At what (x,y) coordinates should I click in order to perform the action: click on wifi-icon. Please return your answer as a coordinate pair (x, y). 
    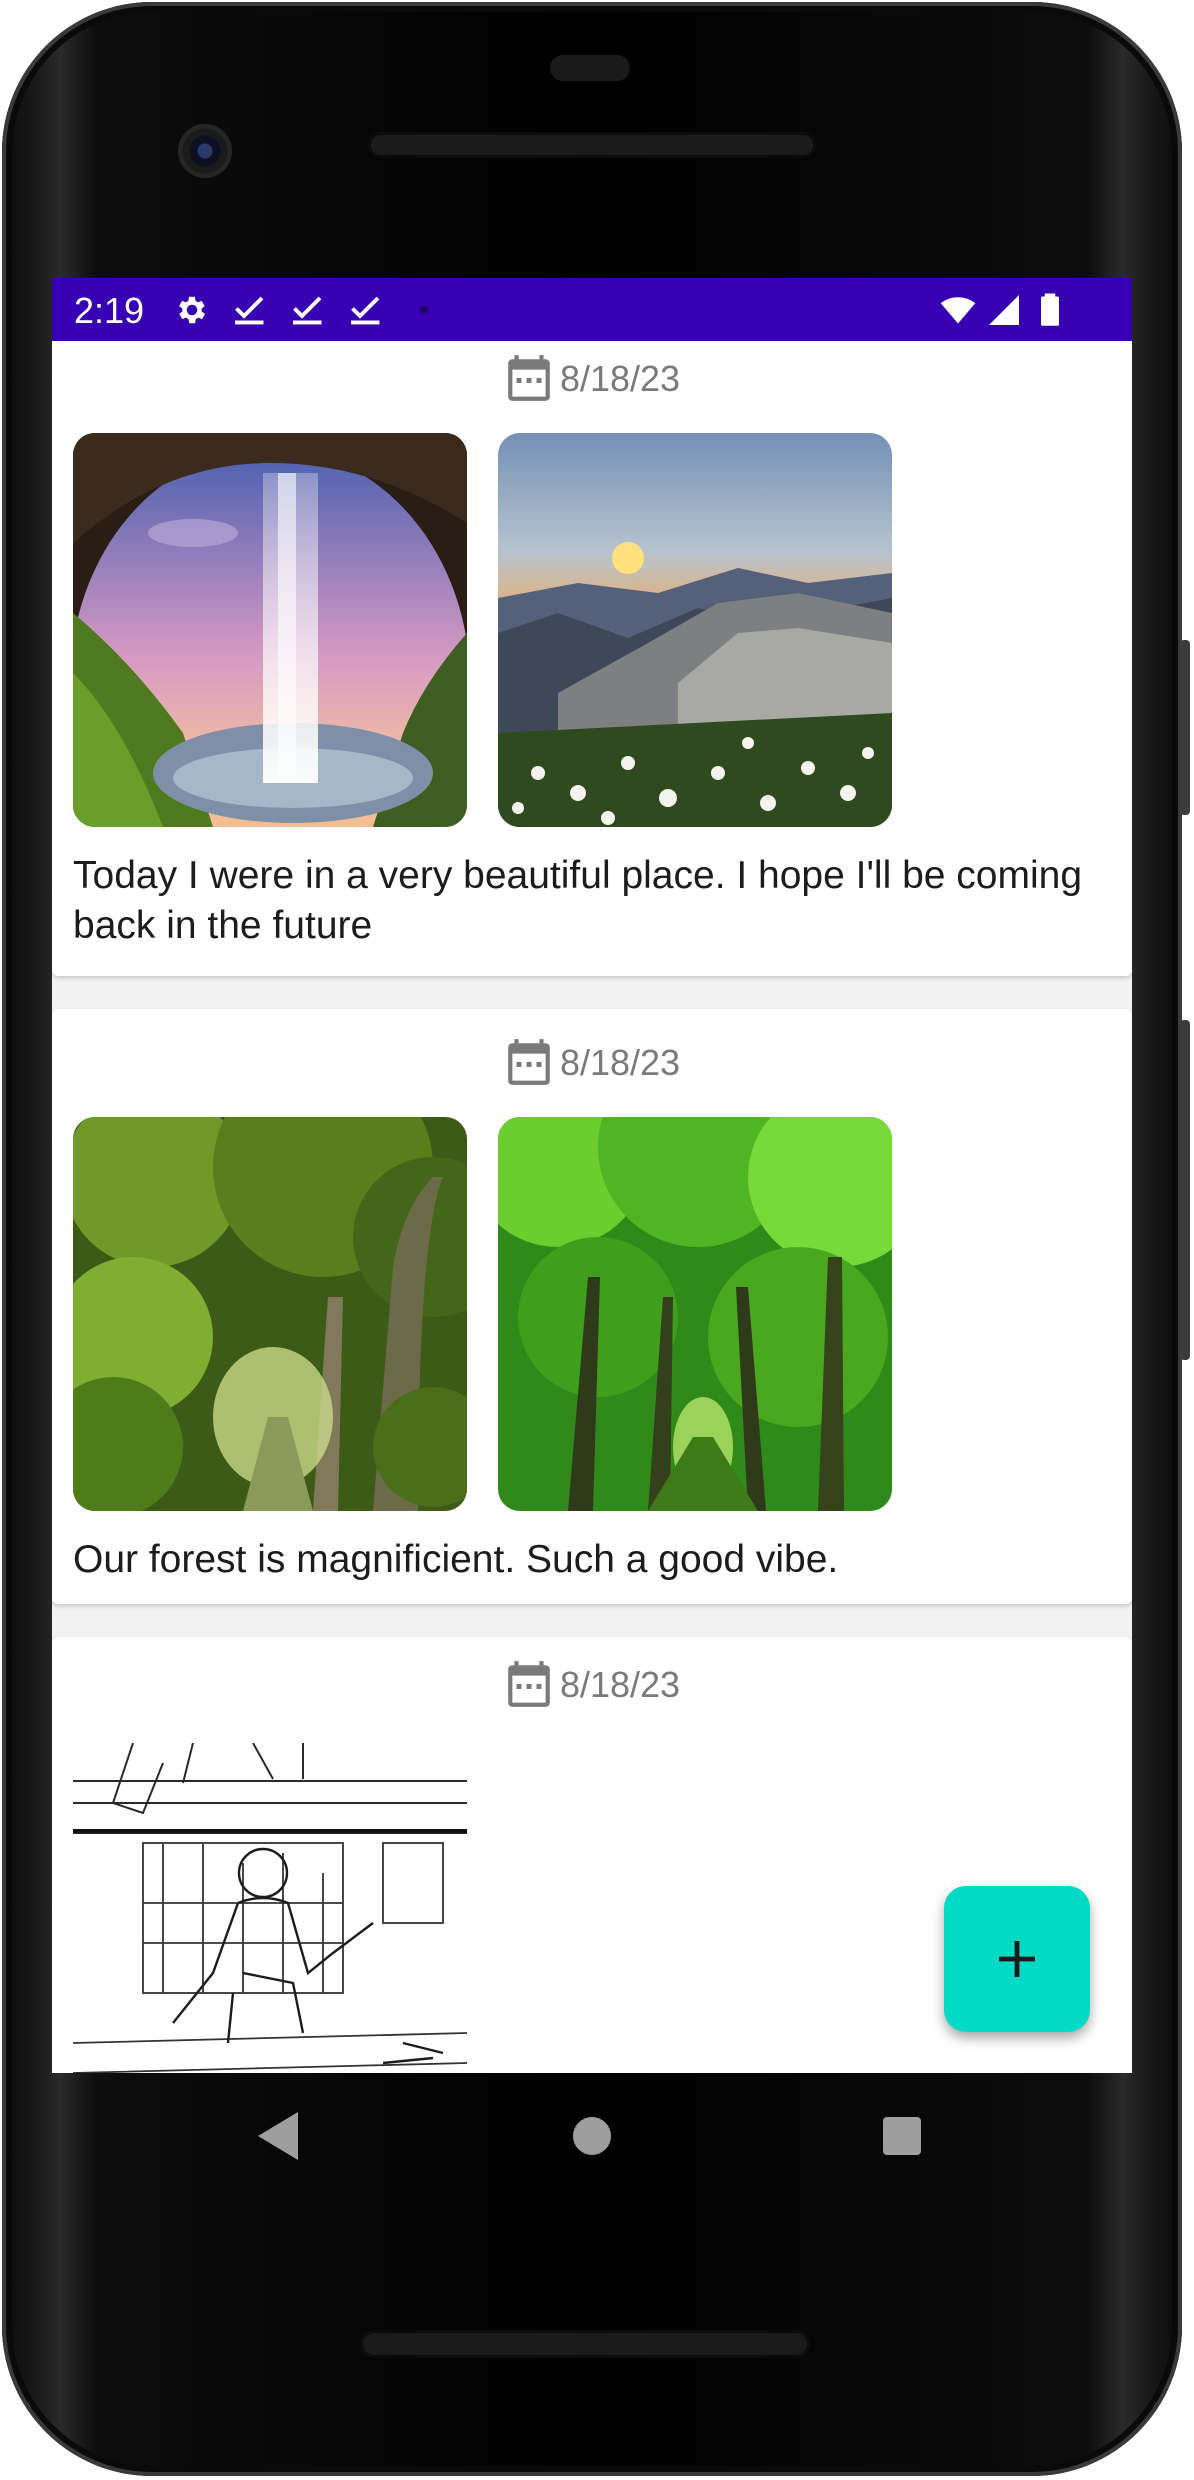
    Looking at the image, I should click on (960, 310).